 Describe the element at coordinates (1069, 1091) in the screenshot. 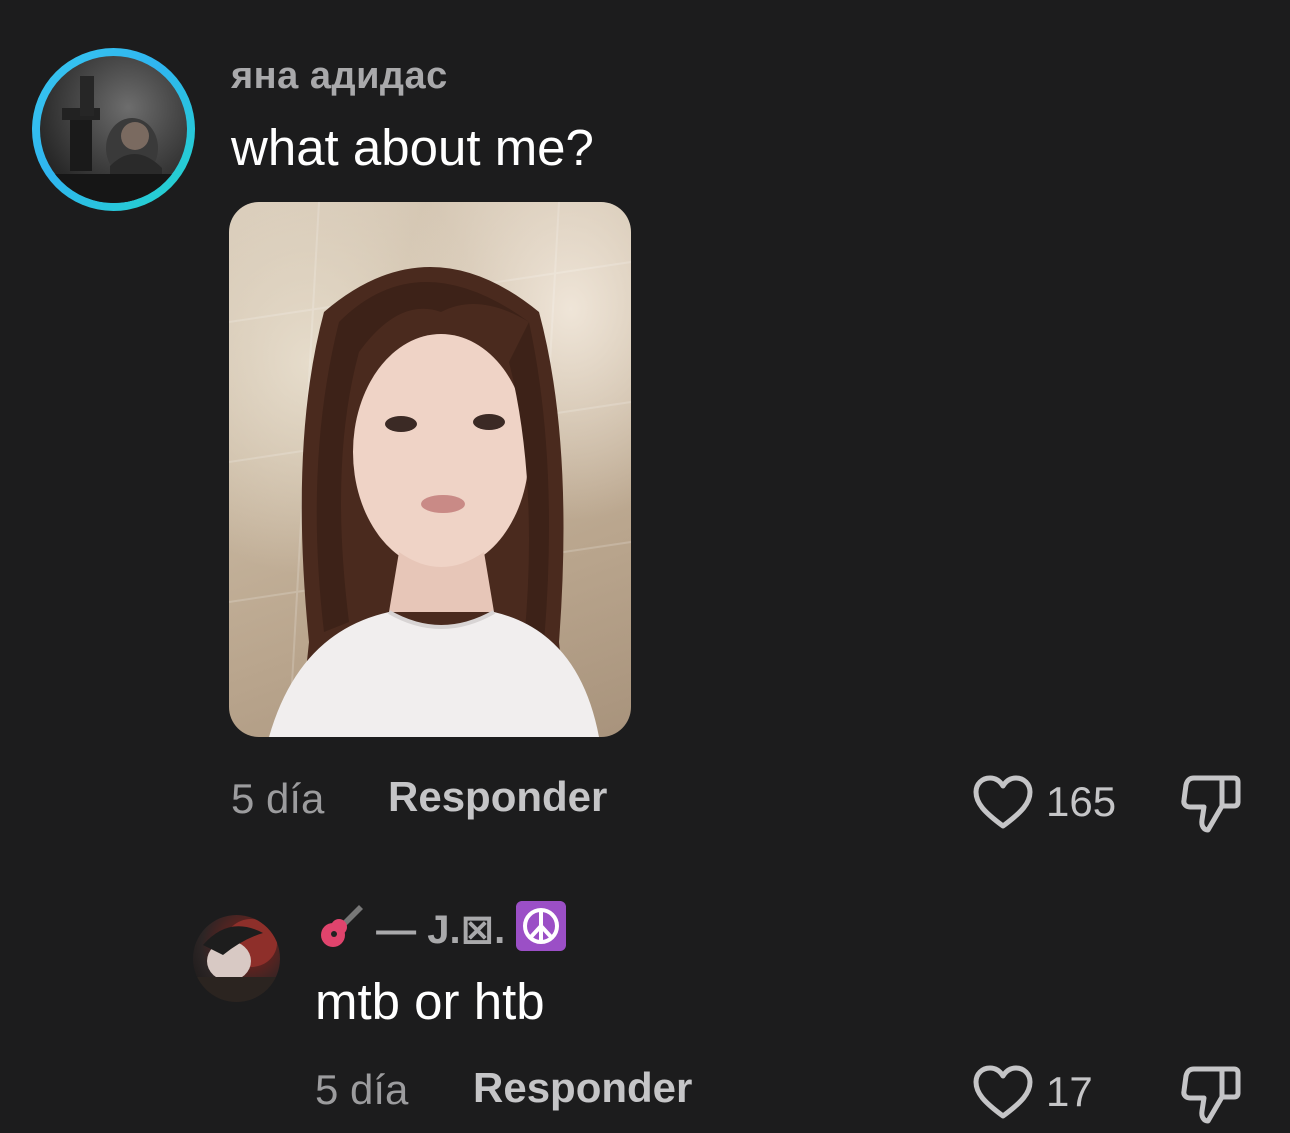

I see `reply-like-count: 17` at that location.